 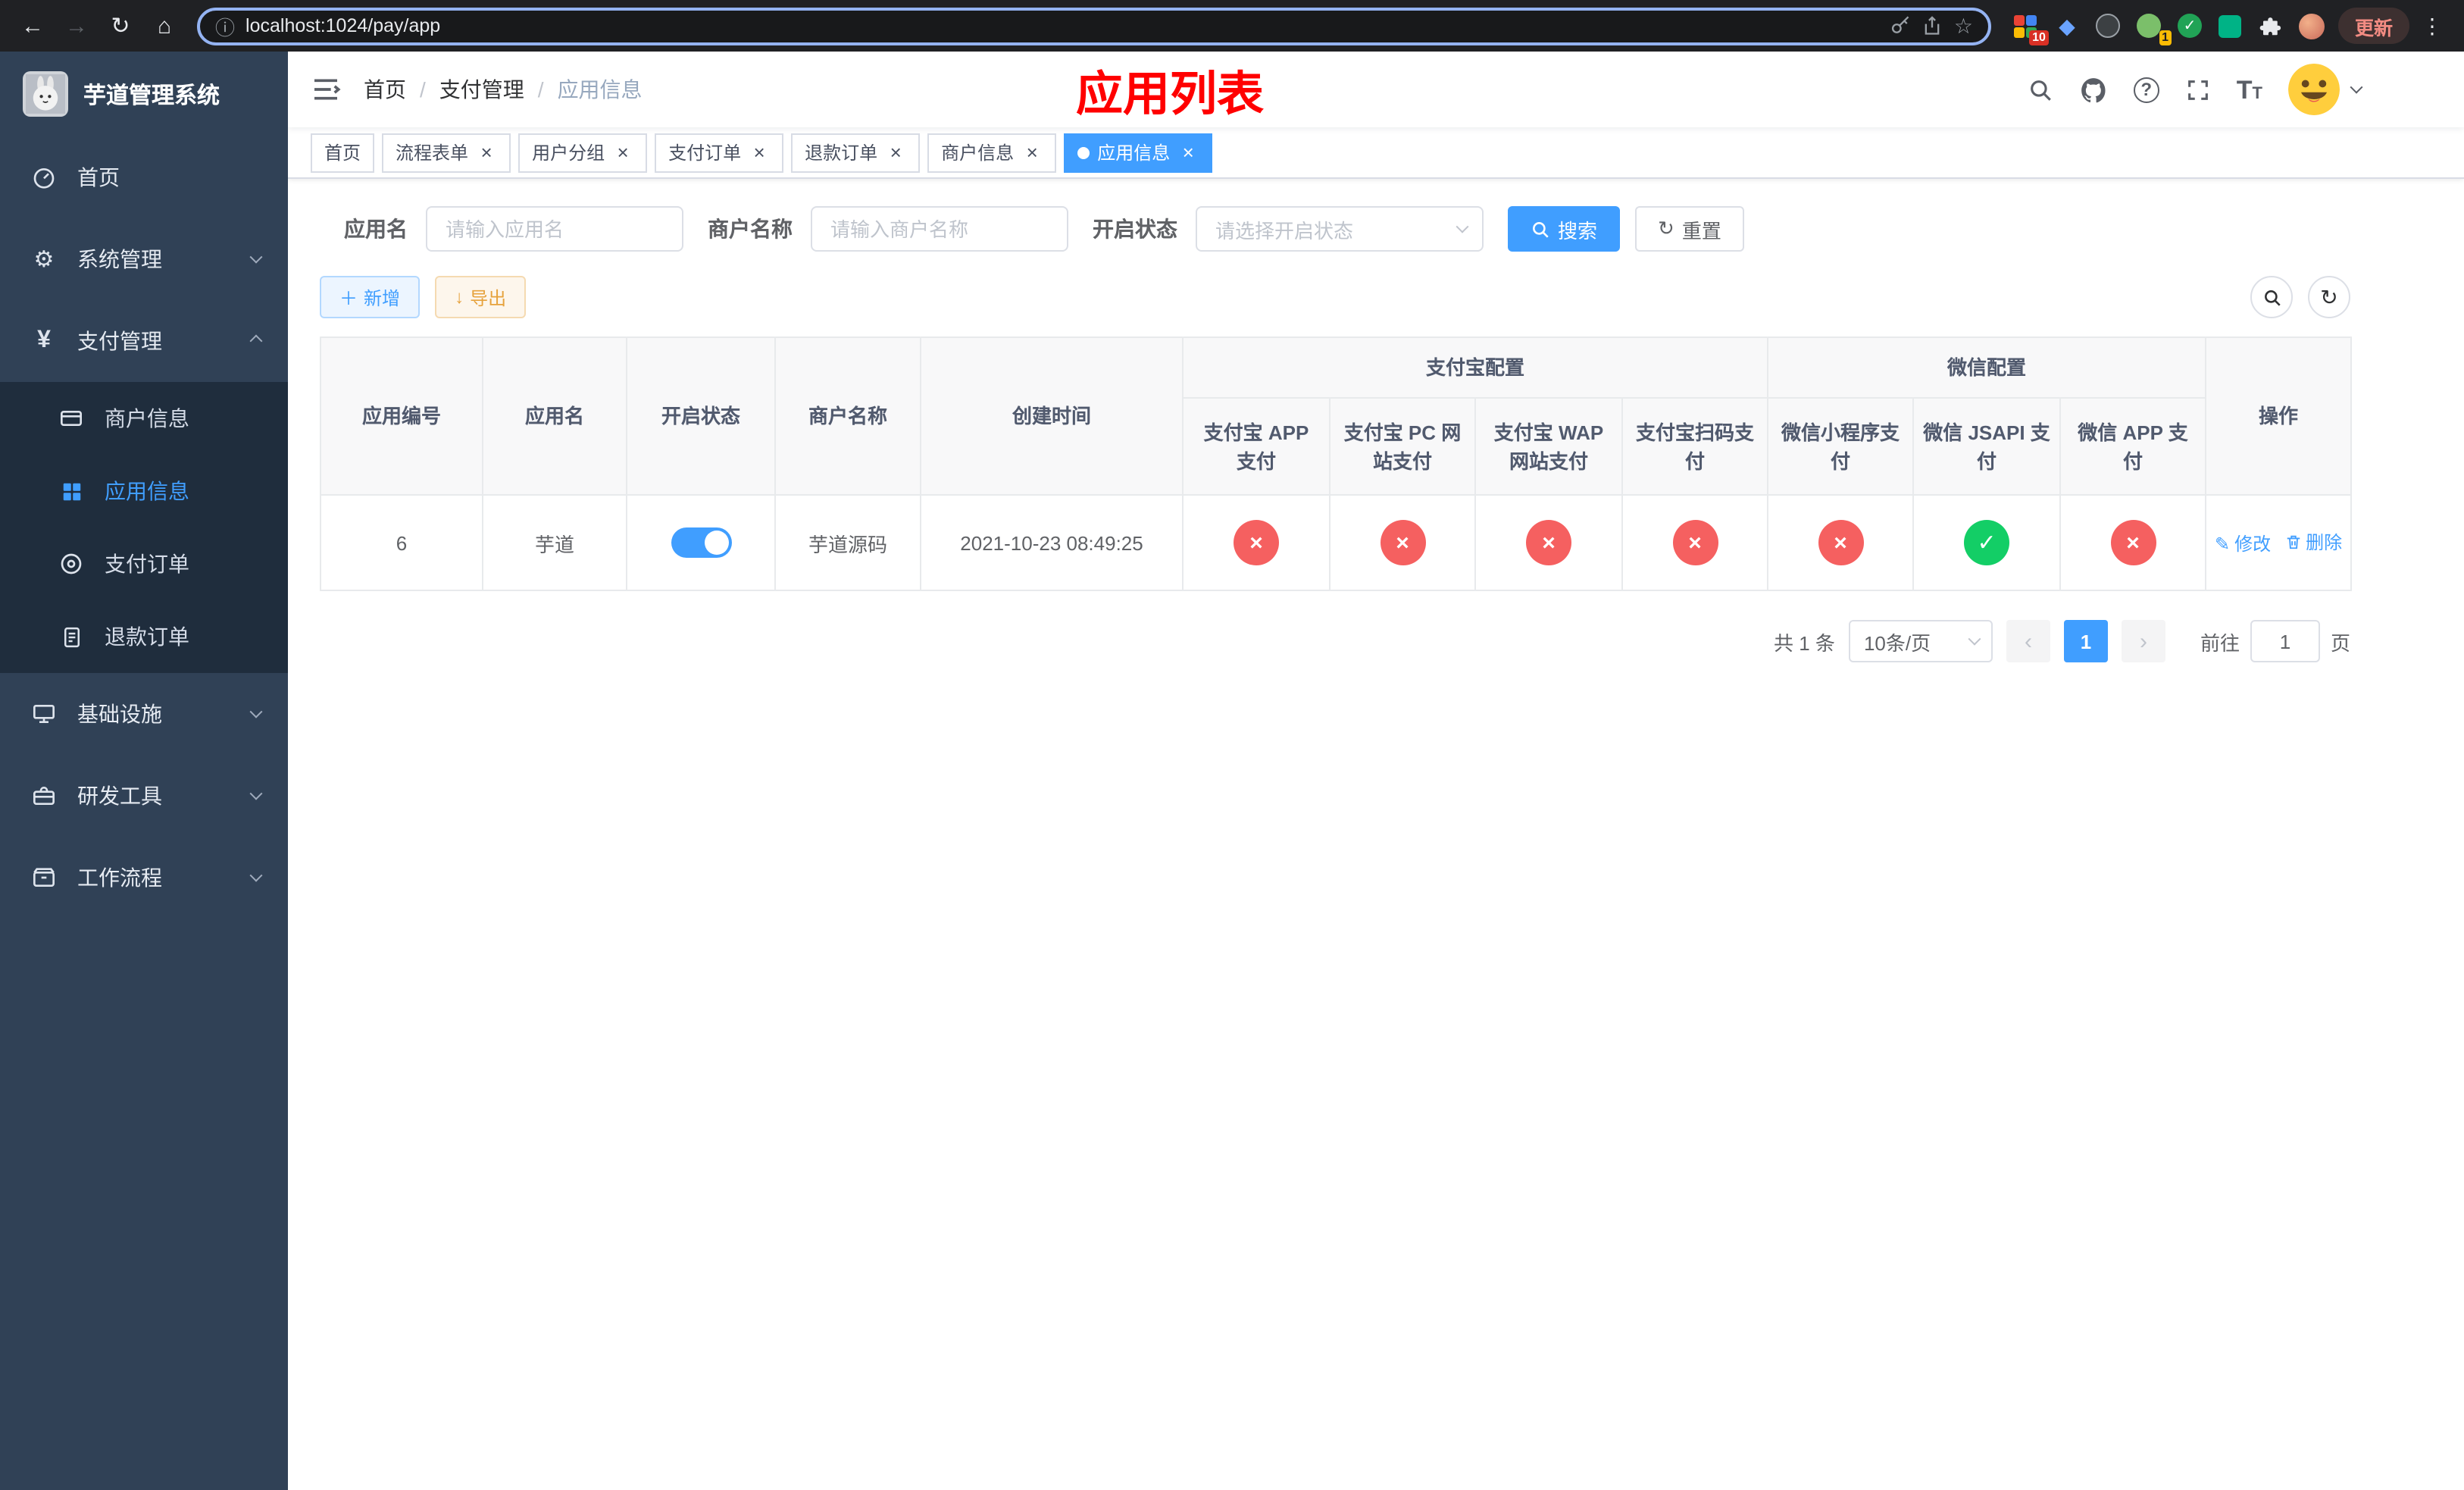 What do you see at coordinates (2313, 542) in the screenshot?
I see `delete-link: 删除` at bounding box center [2313, 542].